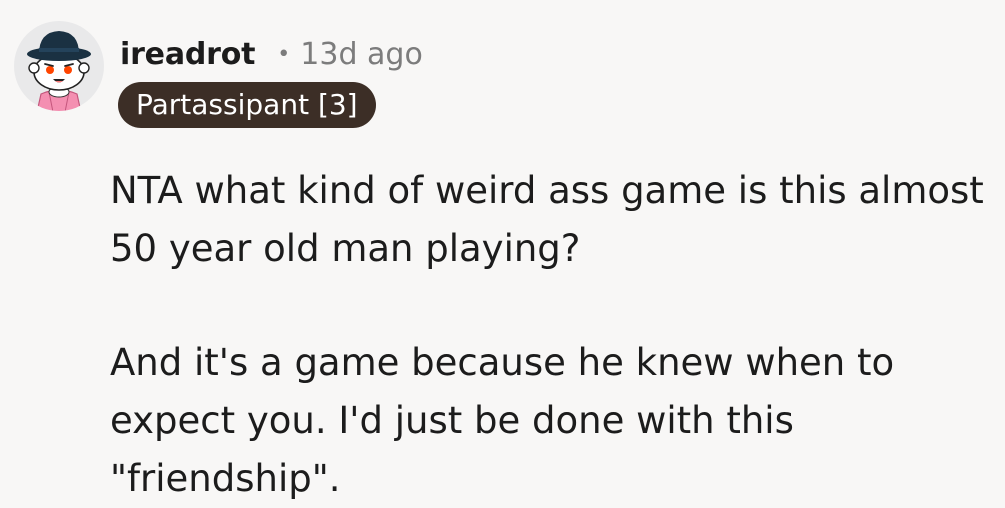 The width and height of the screenshot is (1005, 508). What do you see at coordinates (187, 54) in the screenshot?
I see `author-username: ireadrot` at bounding box center [187, 54].